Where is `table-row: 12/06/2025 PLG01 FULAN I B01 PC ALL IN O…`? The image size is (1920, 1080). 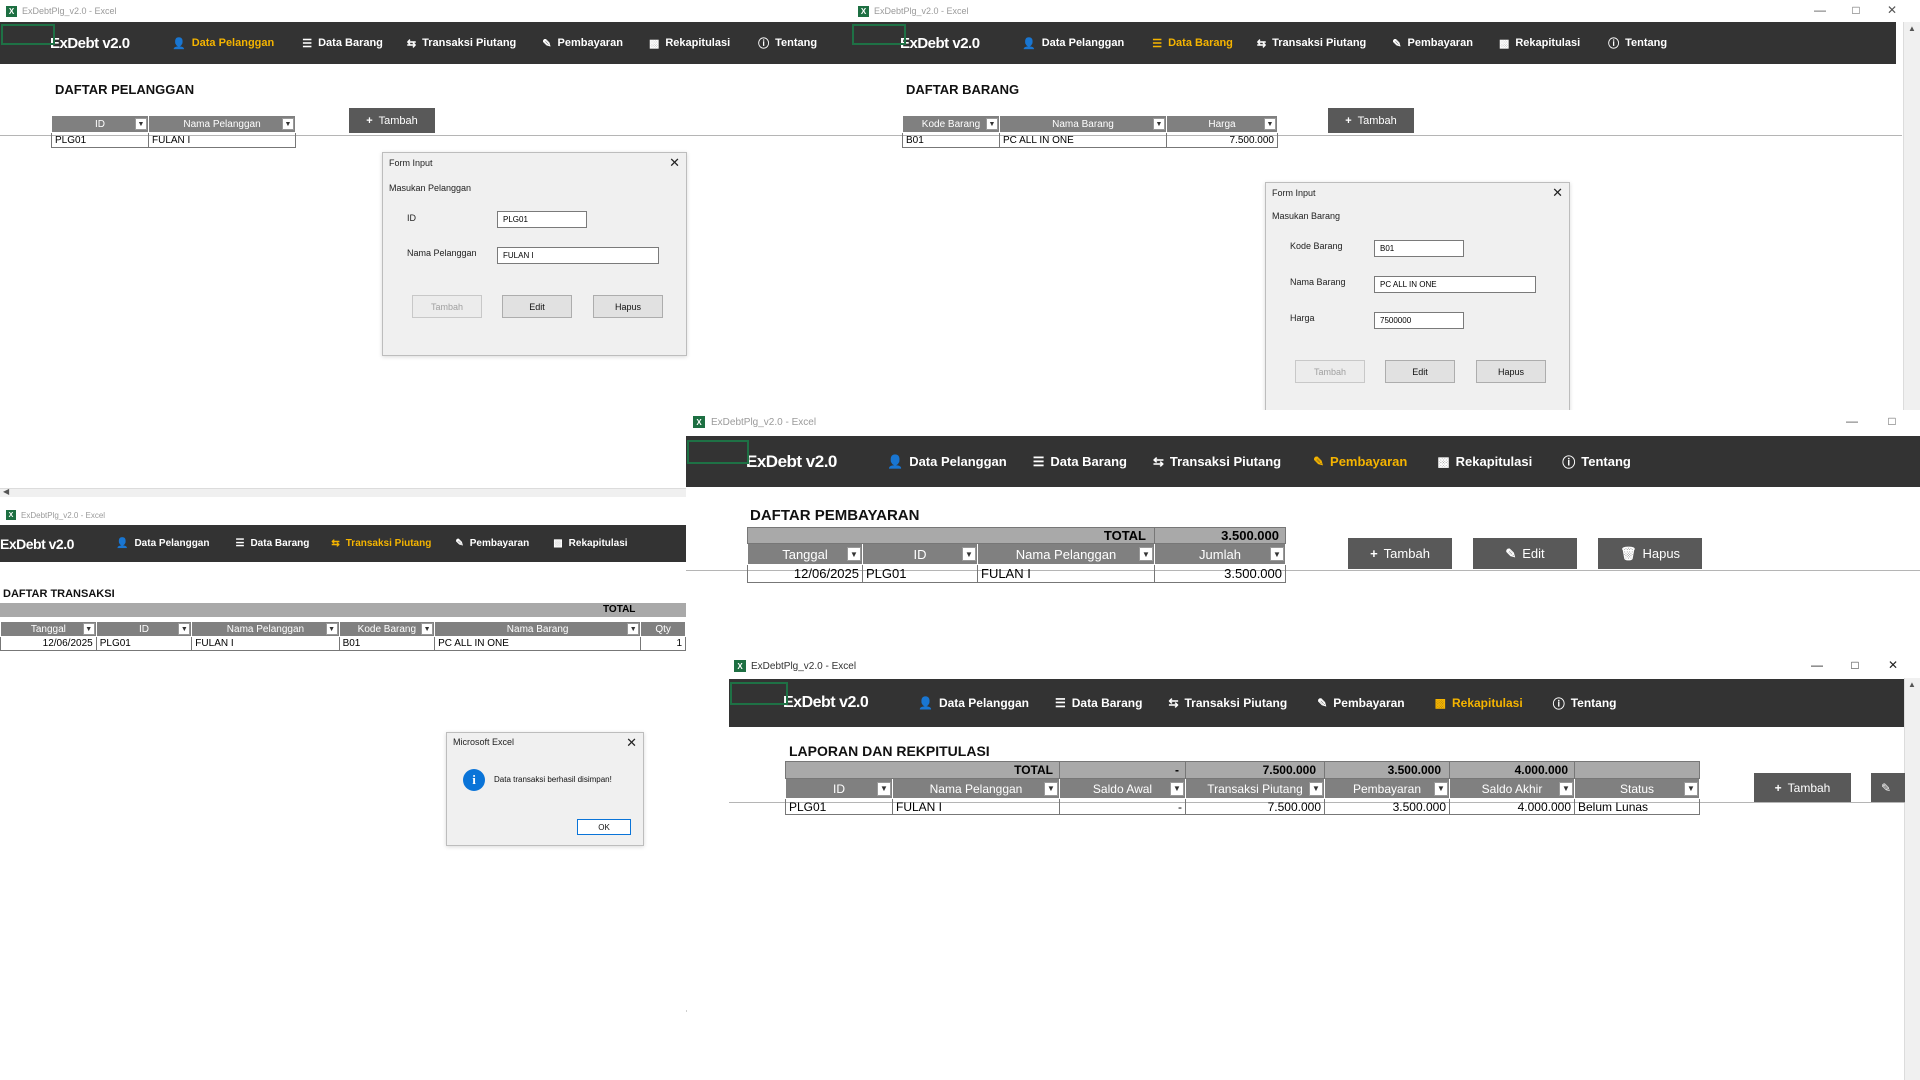 table-row: 12/06/2025 PLG01 FULAN I B01 PC ALL IN O… is located at coordinates (343, 643).